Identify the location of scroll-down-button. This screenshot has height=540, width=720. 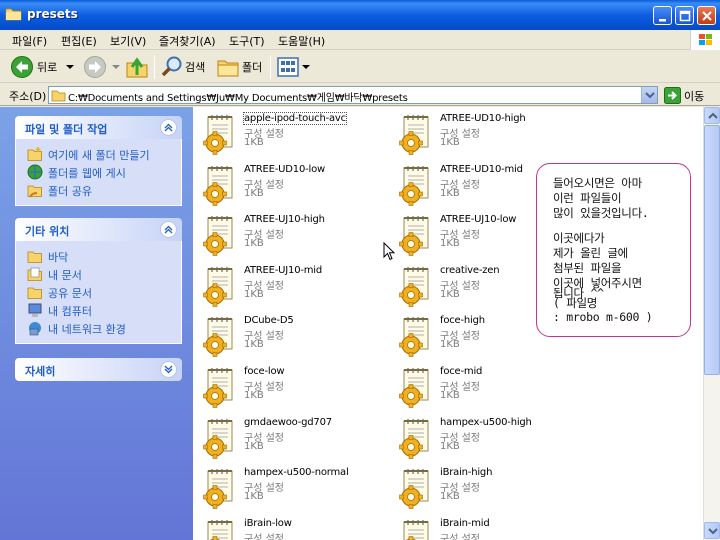
(712, 530).